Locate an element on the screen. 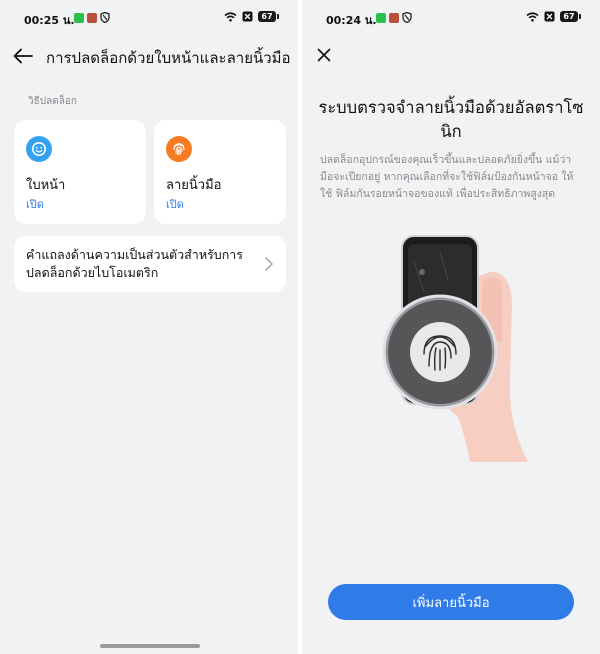  face-card-title: ใบหน้า is located at coordinates (46, 185).